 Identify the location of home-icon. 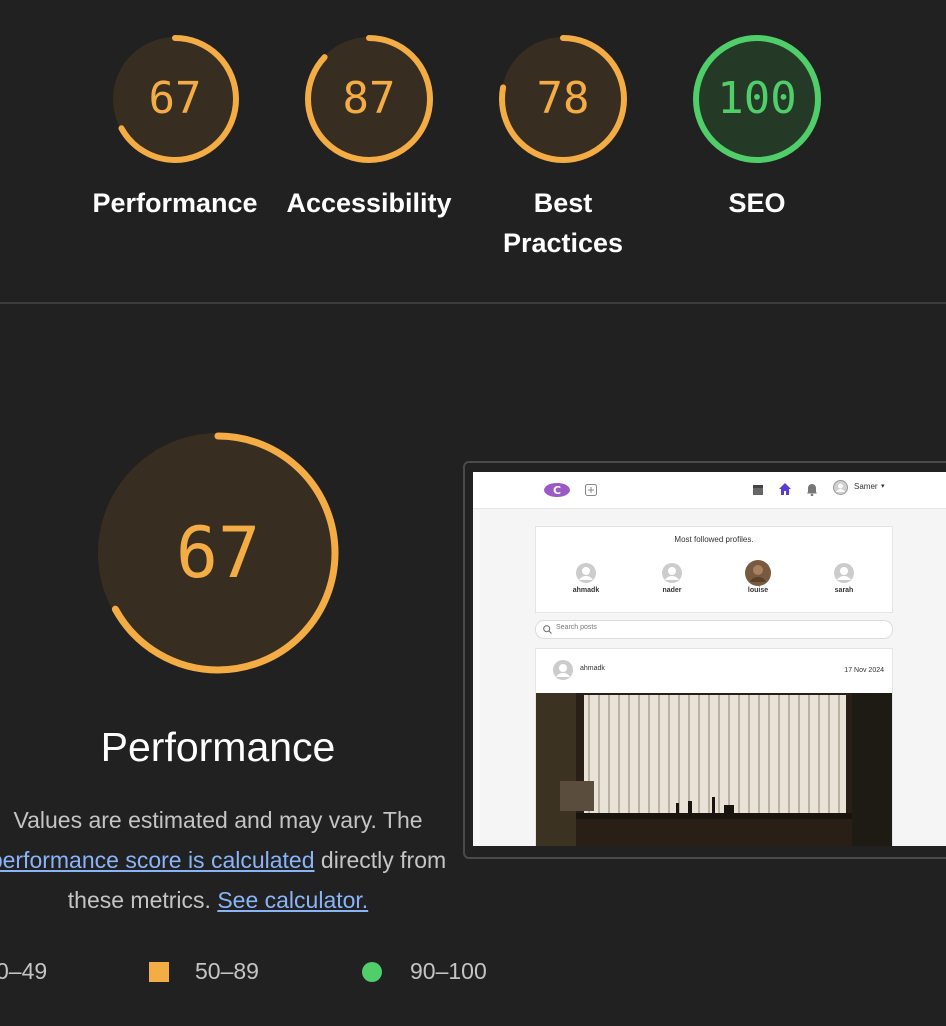
(785, 489).